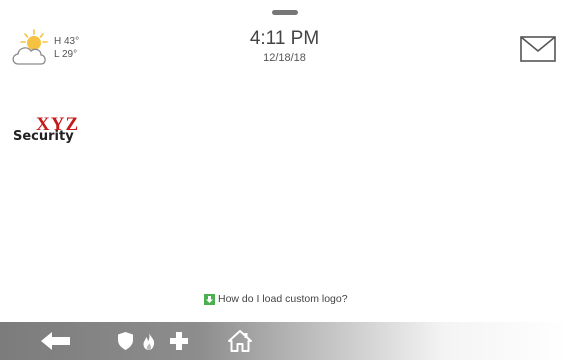 Image resolution: width=569 pixels, height=360 pixels. Describe the element at coordinates (284, 38) in the screenshot. I see `clock-time: 4:11 PM` at that location.